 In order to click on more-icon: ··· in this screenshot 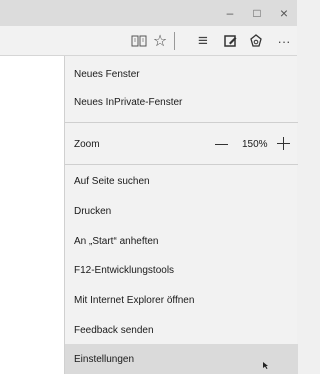, I will do `click(284, 41)`.